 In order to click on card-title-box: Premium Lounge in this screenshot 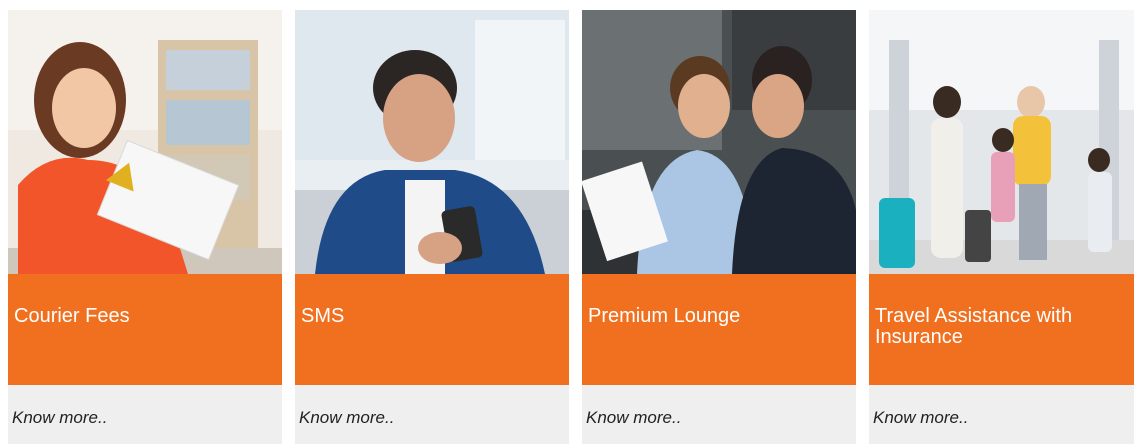, I will do `click(719, 329)`.